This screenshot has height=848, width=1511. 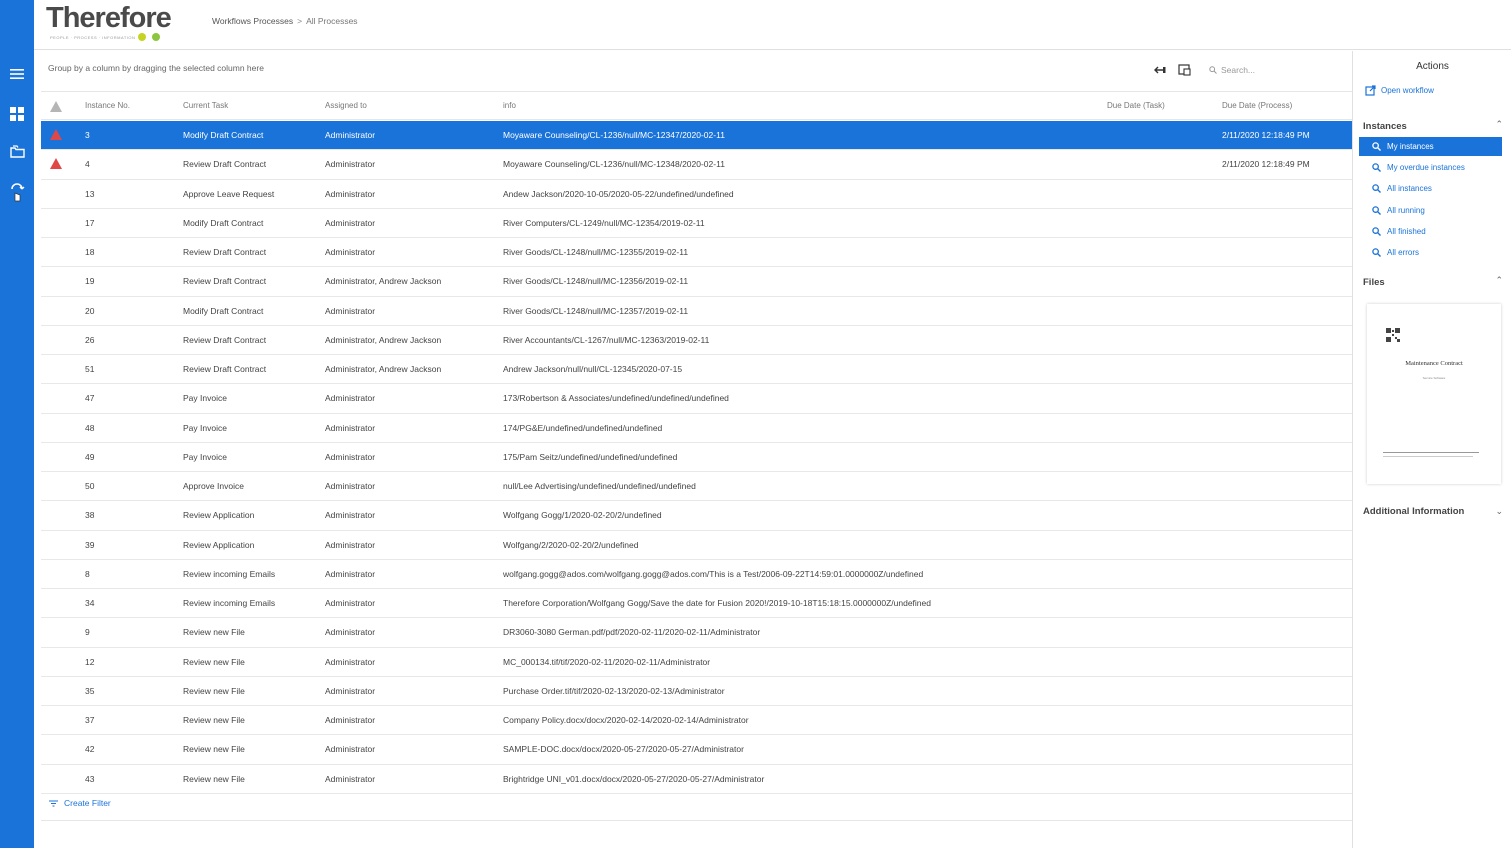 I want to click on menu-icon, so click(x=17, y=74).